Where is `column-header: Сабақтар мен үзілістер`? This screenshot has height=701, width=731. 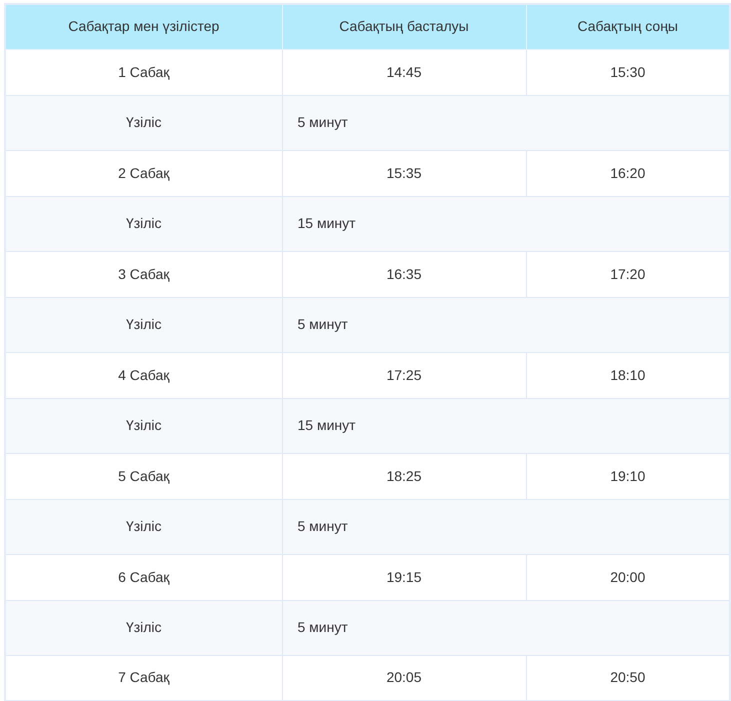 column-header: Сабақтар мен үзілістер is located at coordinates (143, 26).